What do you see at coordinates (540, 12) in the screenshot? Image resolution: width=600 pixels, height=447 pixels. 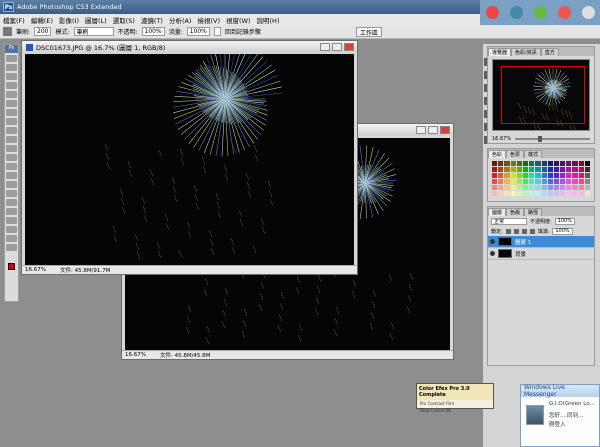 I see `app-icon-green` at bounding box center [540, 12].